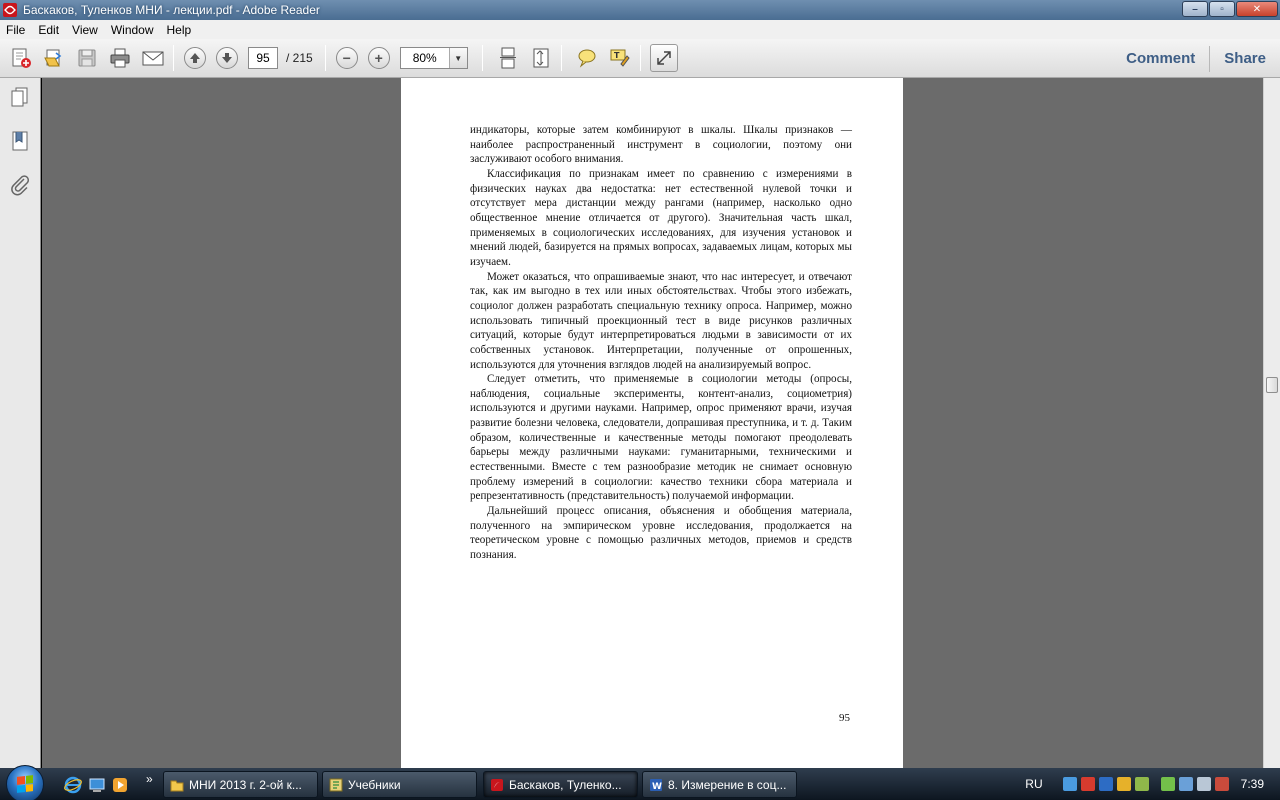  What do you see at coordinates (378, 58) in the screenshot?
I see `zoom-in-button: +` at bounding box center [378, 58].